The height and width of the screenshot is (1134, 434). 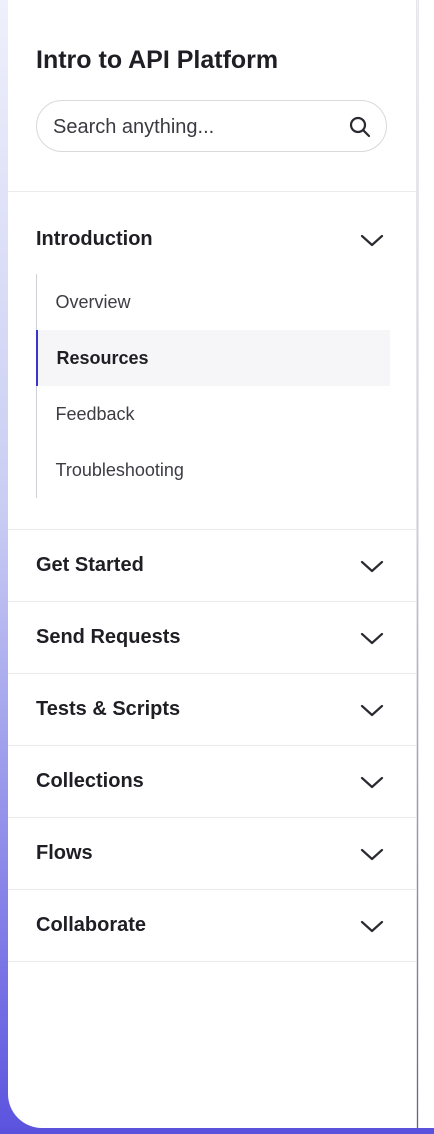 I want to click on sub-item-troubleshooting: Troubleshooting, so click(x=213, y=470).